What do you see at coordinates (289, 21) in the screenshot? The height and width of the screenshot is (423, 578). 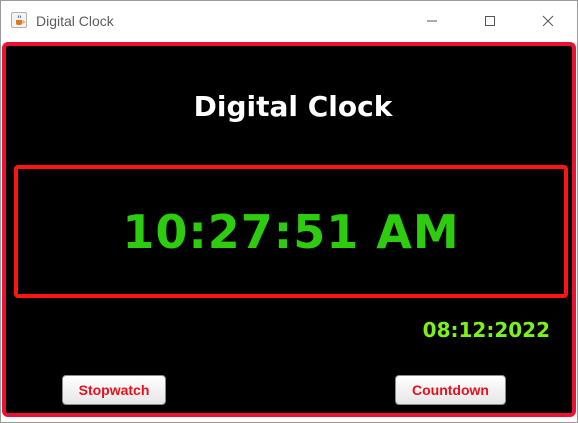 I see `title-bar: Digital Clock` at bounding box center [289, 21].